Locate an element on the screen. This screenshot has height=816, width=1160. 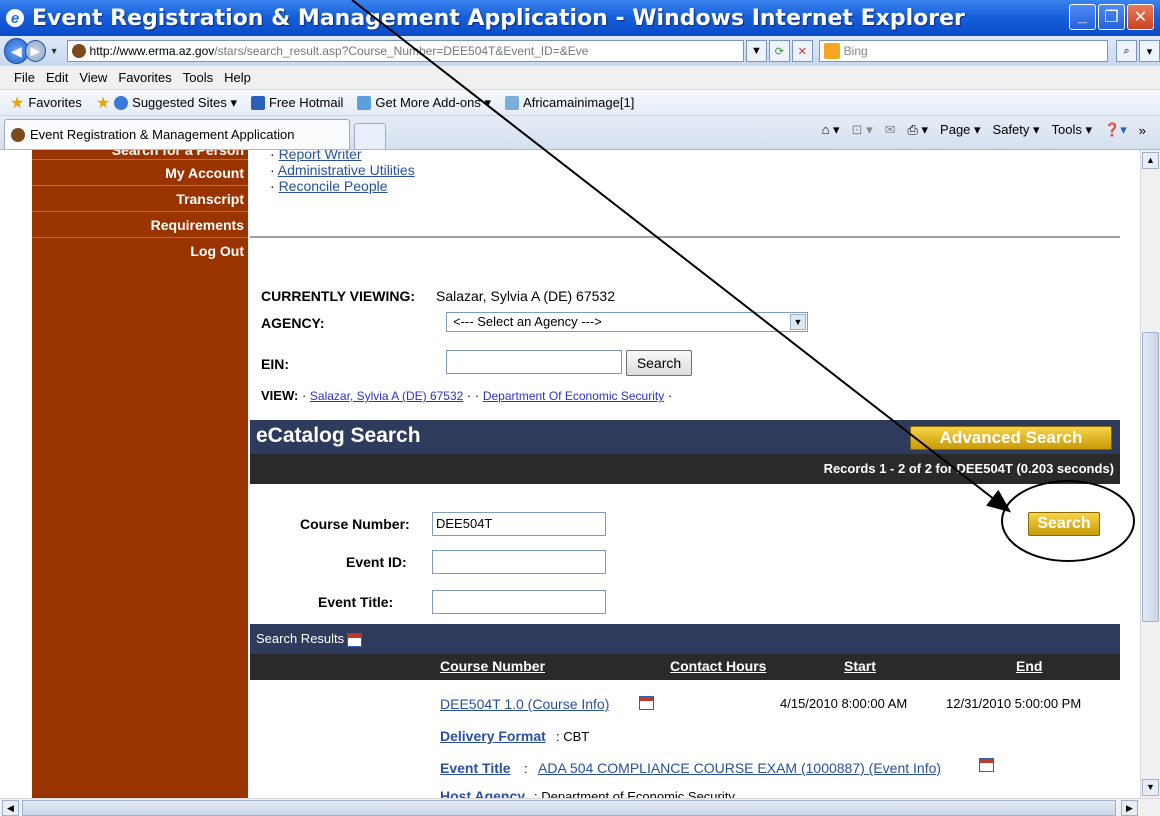
horizontal-scrollbar: ◀ ▶ is located at coordinates (580, 807).